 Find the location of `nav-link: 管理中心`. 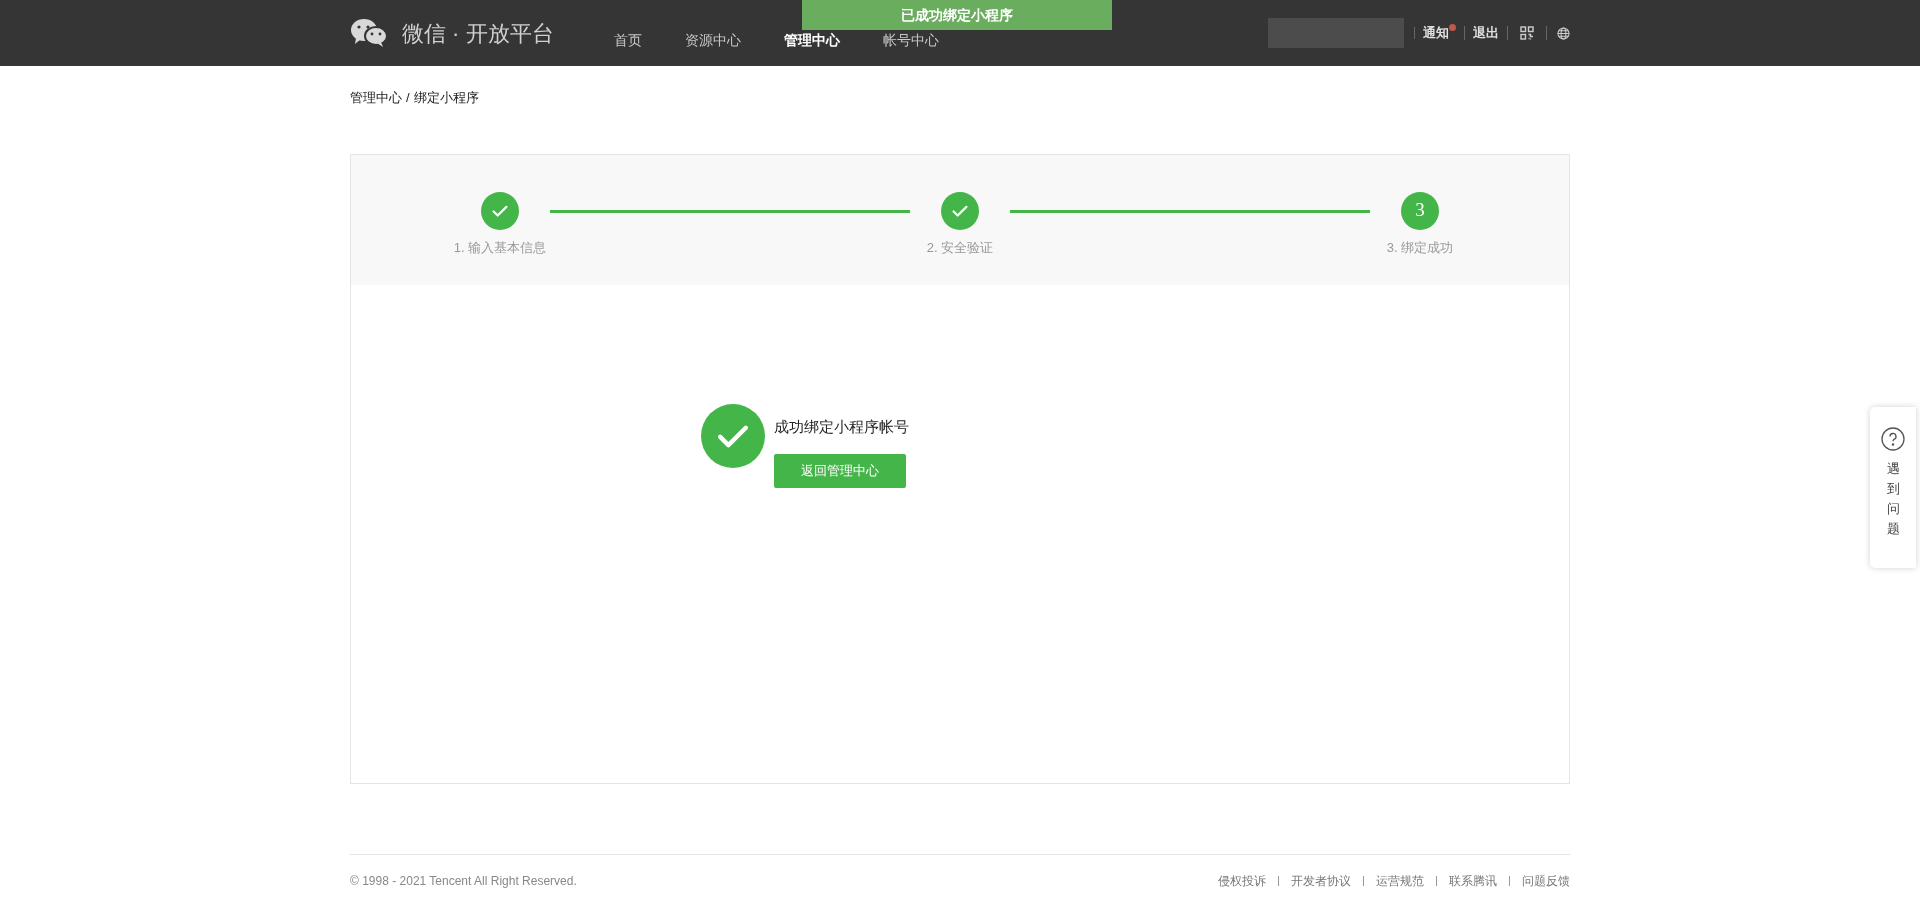

nav-link: 管理中心 is located at coordinates (811, 40).